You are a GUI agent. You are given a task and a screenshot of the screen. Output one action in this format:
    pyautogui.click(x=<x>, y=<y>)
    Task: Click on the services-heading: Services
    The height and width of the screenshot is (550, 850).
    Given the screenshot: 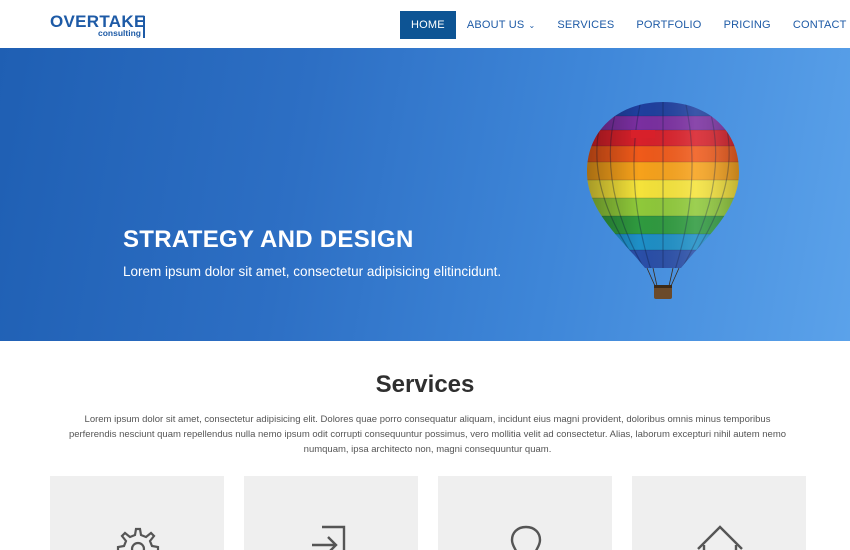 What is the action you would take?
    pyautogui.click(x=425, y=384)
    